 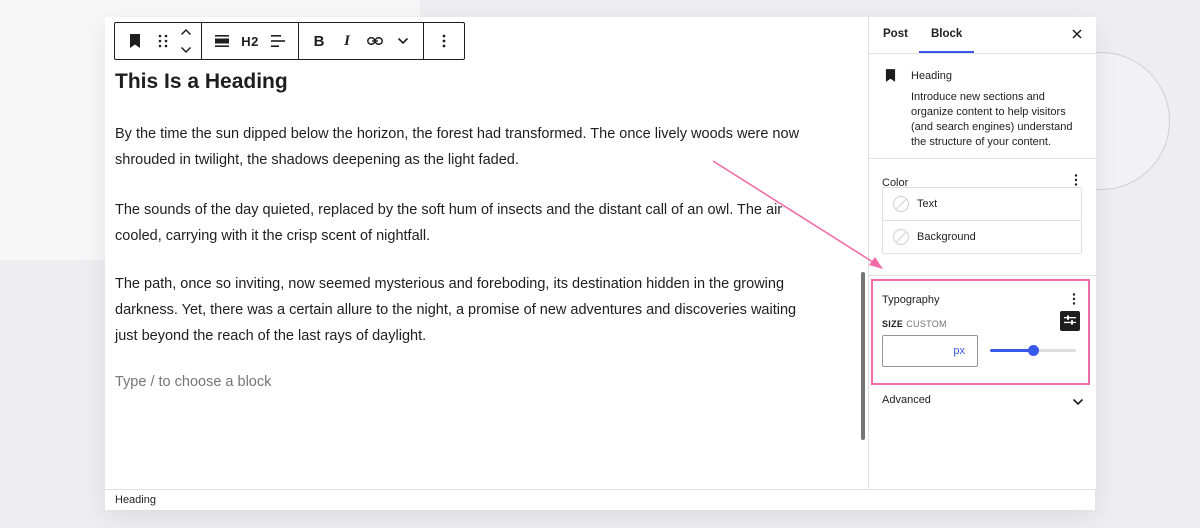 I want to click on color-list: Text Background, so click(x=982, y=220).